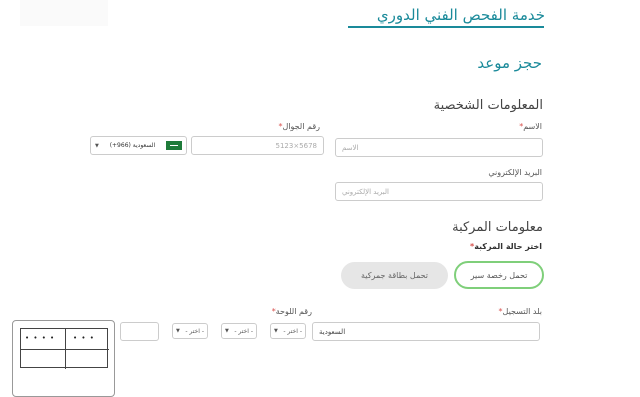 This screenshot has height=397, width=640. Describe the element at coordinates (194, 331) in the screenshot. I see `plate-select-3-value: - اختر -` at that location.